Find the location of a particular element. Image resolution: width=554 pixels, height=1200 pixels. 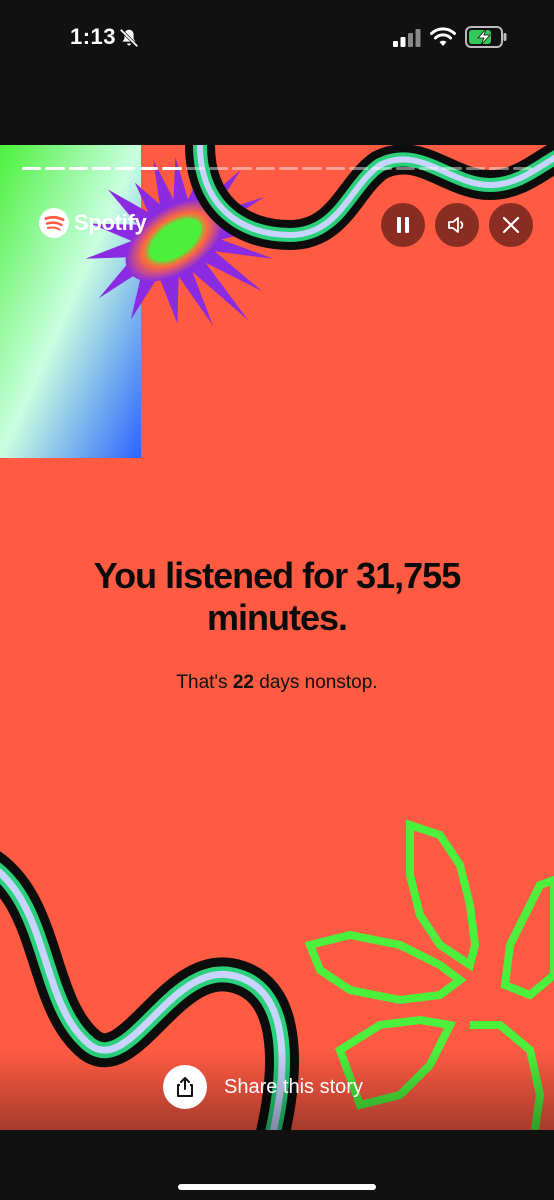

bell-slash-icon is located at coordinates (129, 38).